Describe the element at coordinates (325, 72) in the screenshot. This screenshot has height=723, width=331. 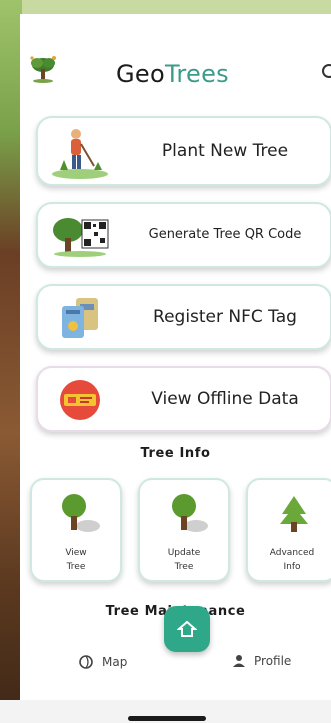
I see `search-icon` at that location.